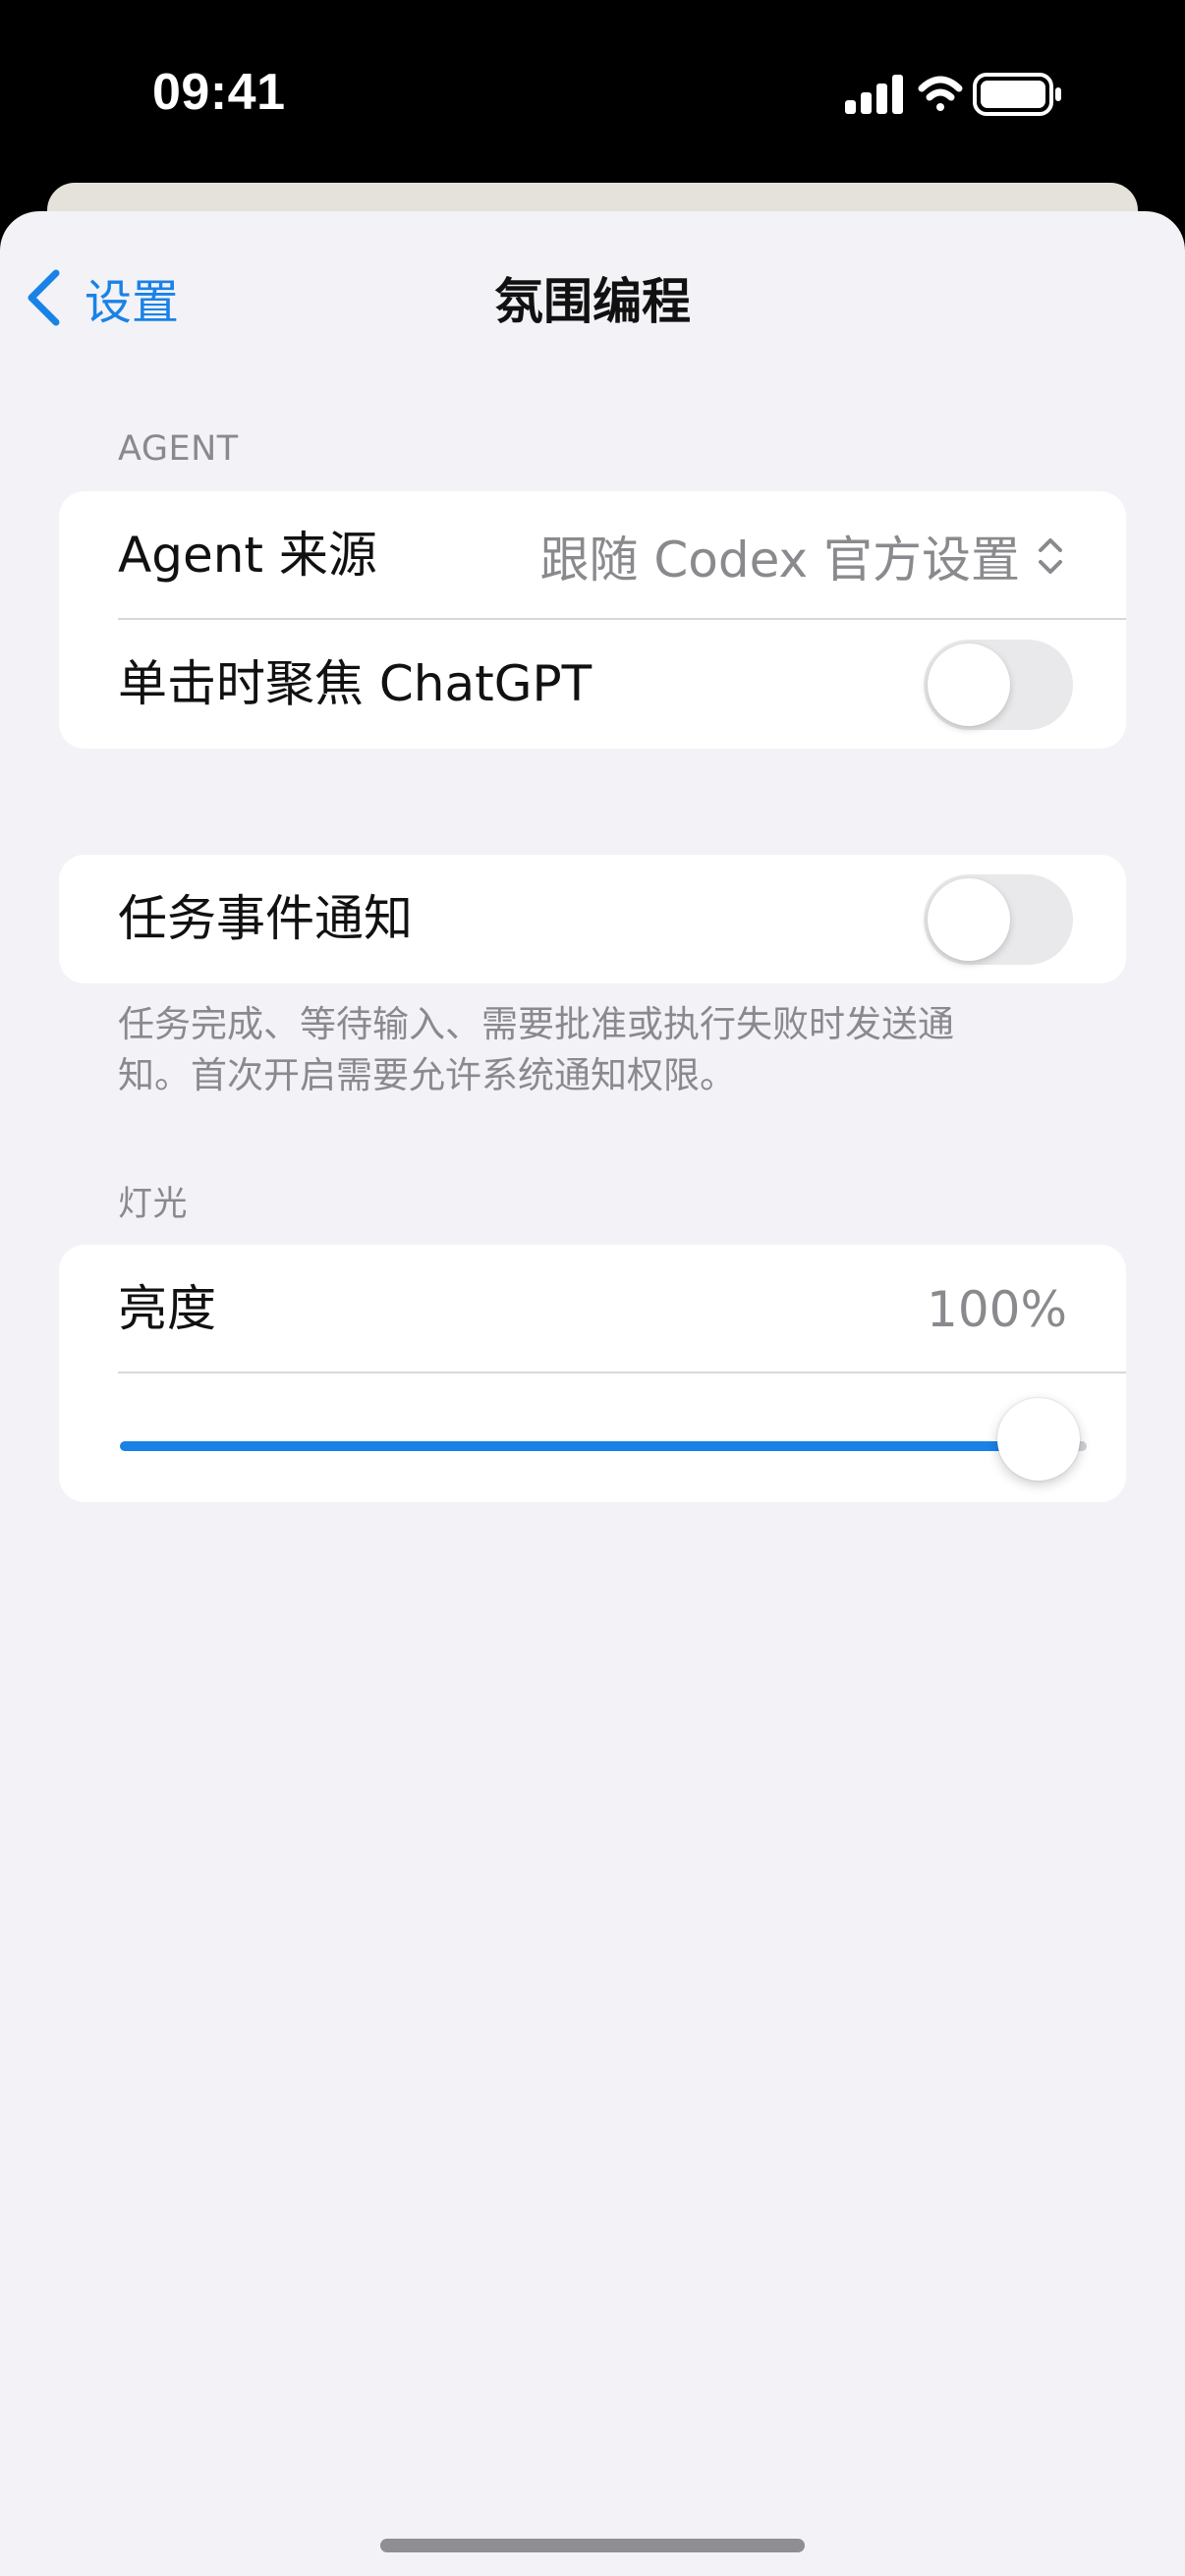 The width and height of the screenshot is (1185, 2576). I want to click on agent-section-header: AGENT, so click(179, 449).